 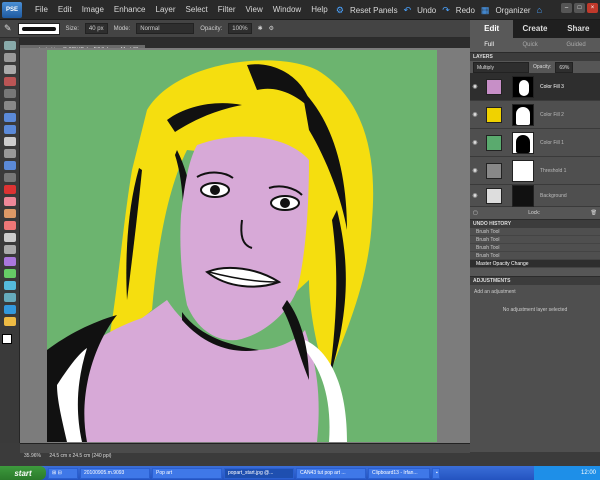 What do you see at coordinates (535, 143) in the screenshot?
I see `layer-row-color-fill-1: ◉ Color Fill 1` at bounding box center [535, 143].